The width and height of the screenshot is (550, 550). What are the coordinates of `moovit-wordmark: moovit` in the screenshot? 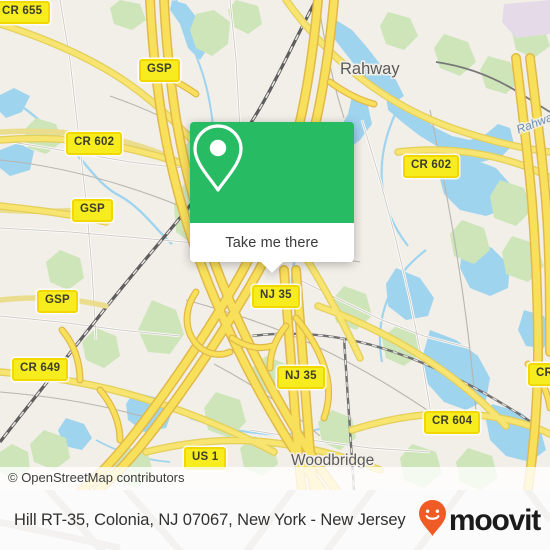 It's located at (494, 520).